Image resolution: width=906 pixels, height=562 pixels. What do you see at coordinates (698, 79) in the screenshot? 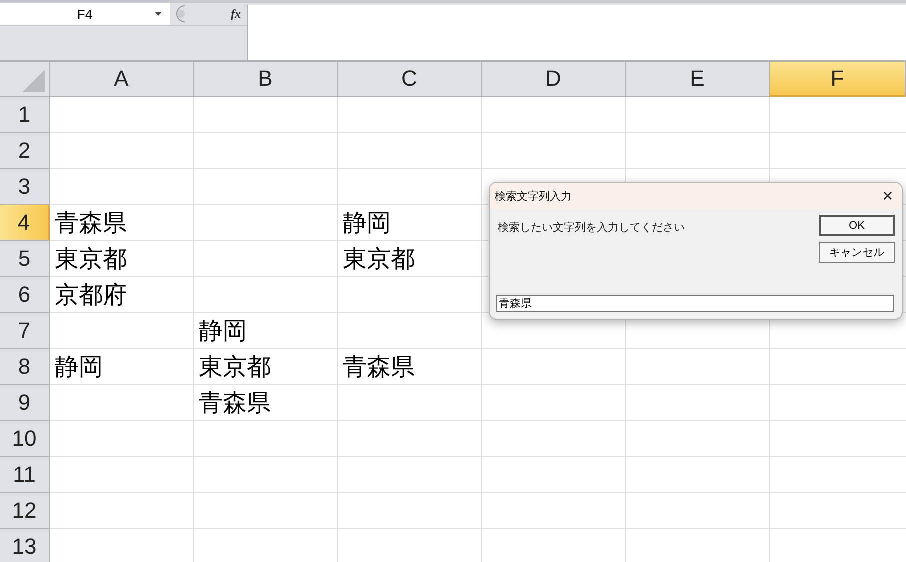
I see `column-header: E` at bounding box center [698, 79].